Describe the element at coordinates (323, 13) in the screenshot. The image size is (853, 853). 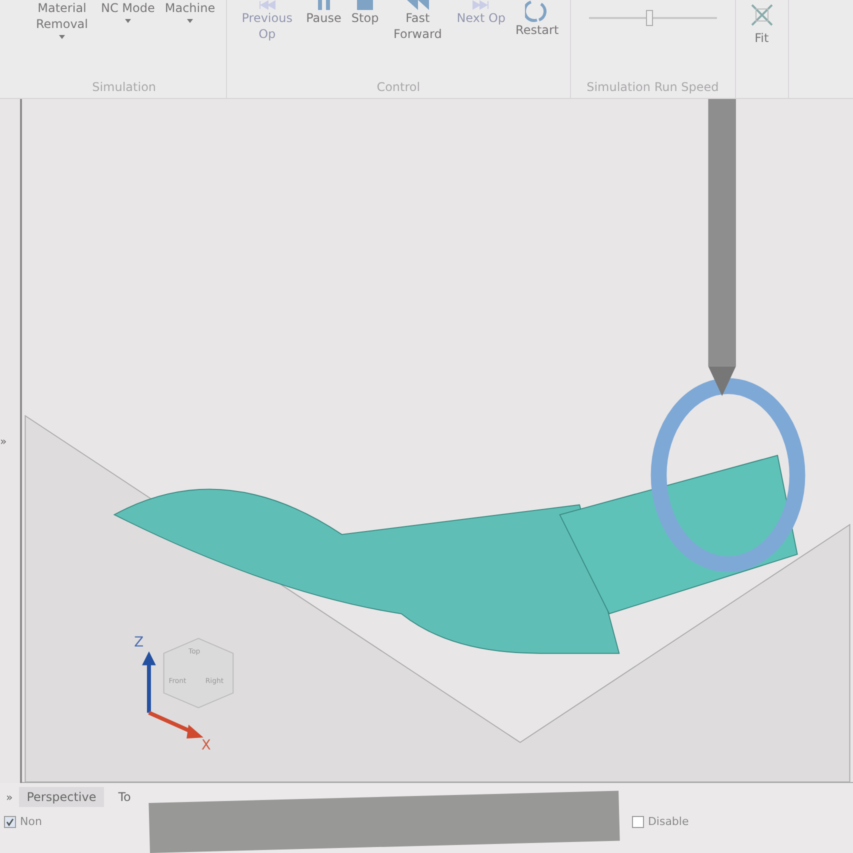
I see `ribbon-button: Pause` at that location.